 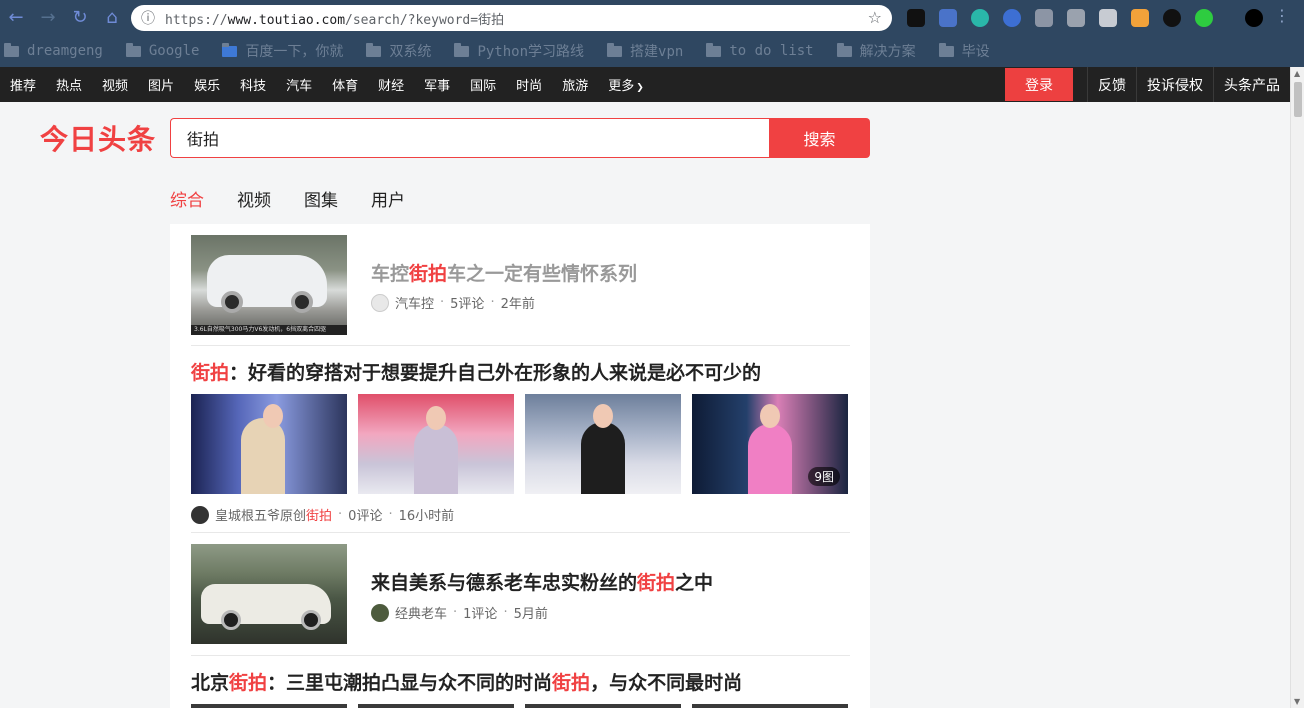 I want to click on nav-item-video: 视频, so click(x=115, y=84).